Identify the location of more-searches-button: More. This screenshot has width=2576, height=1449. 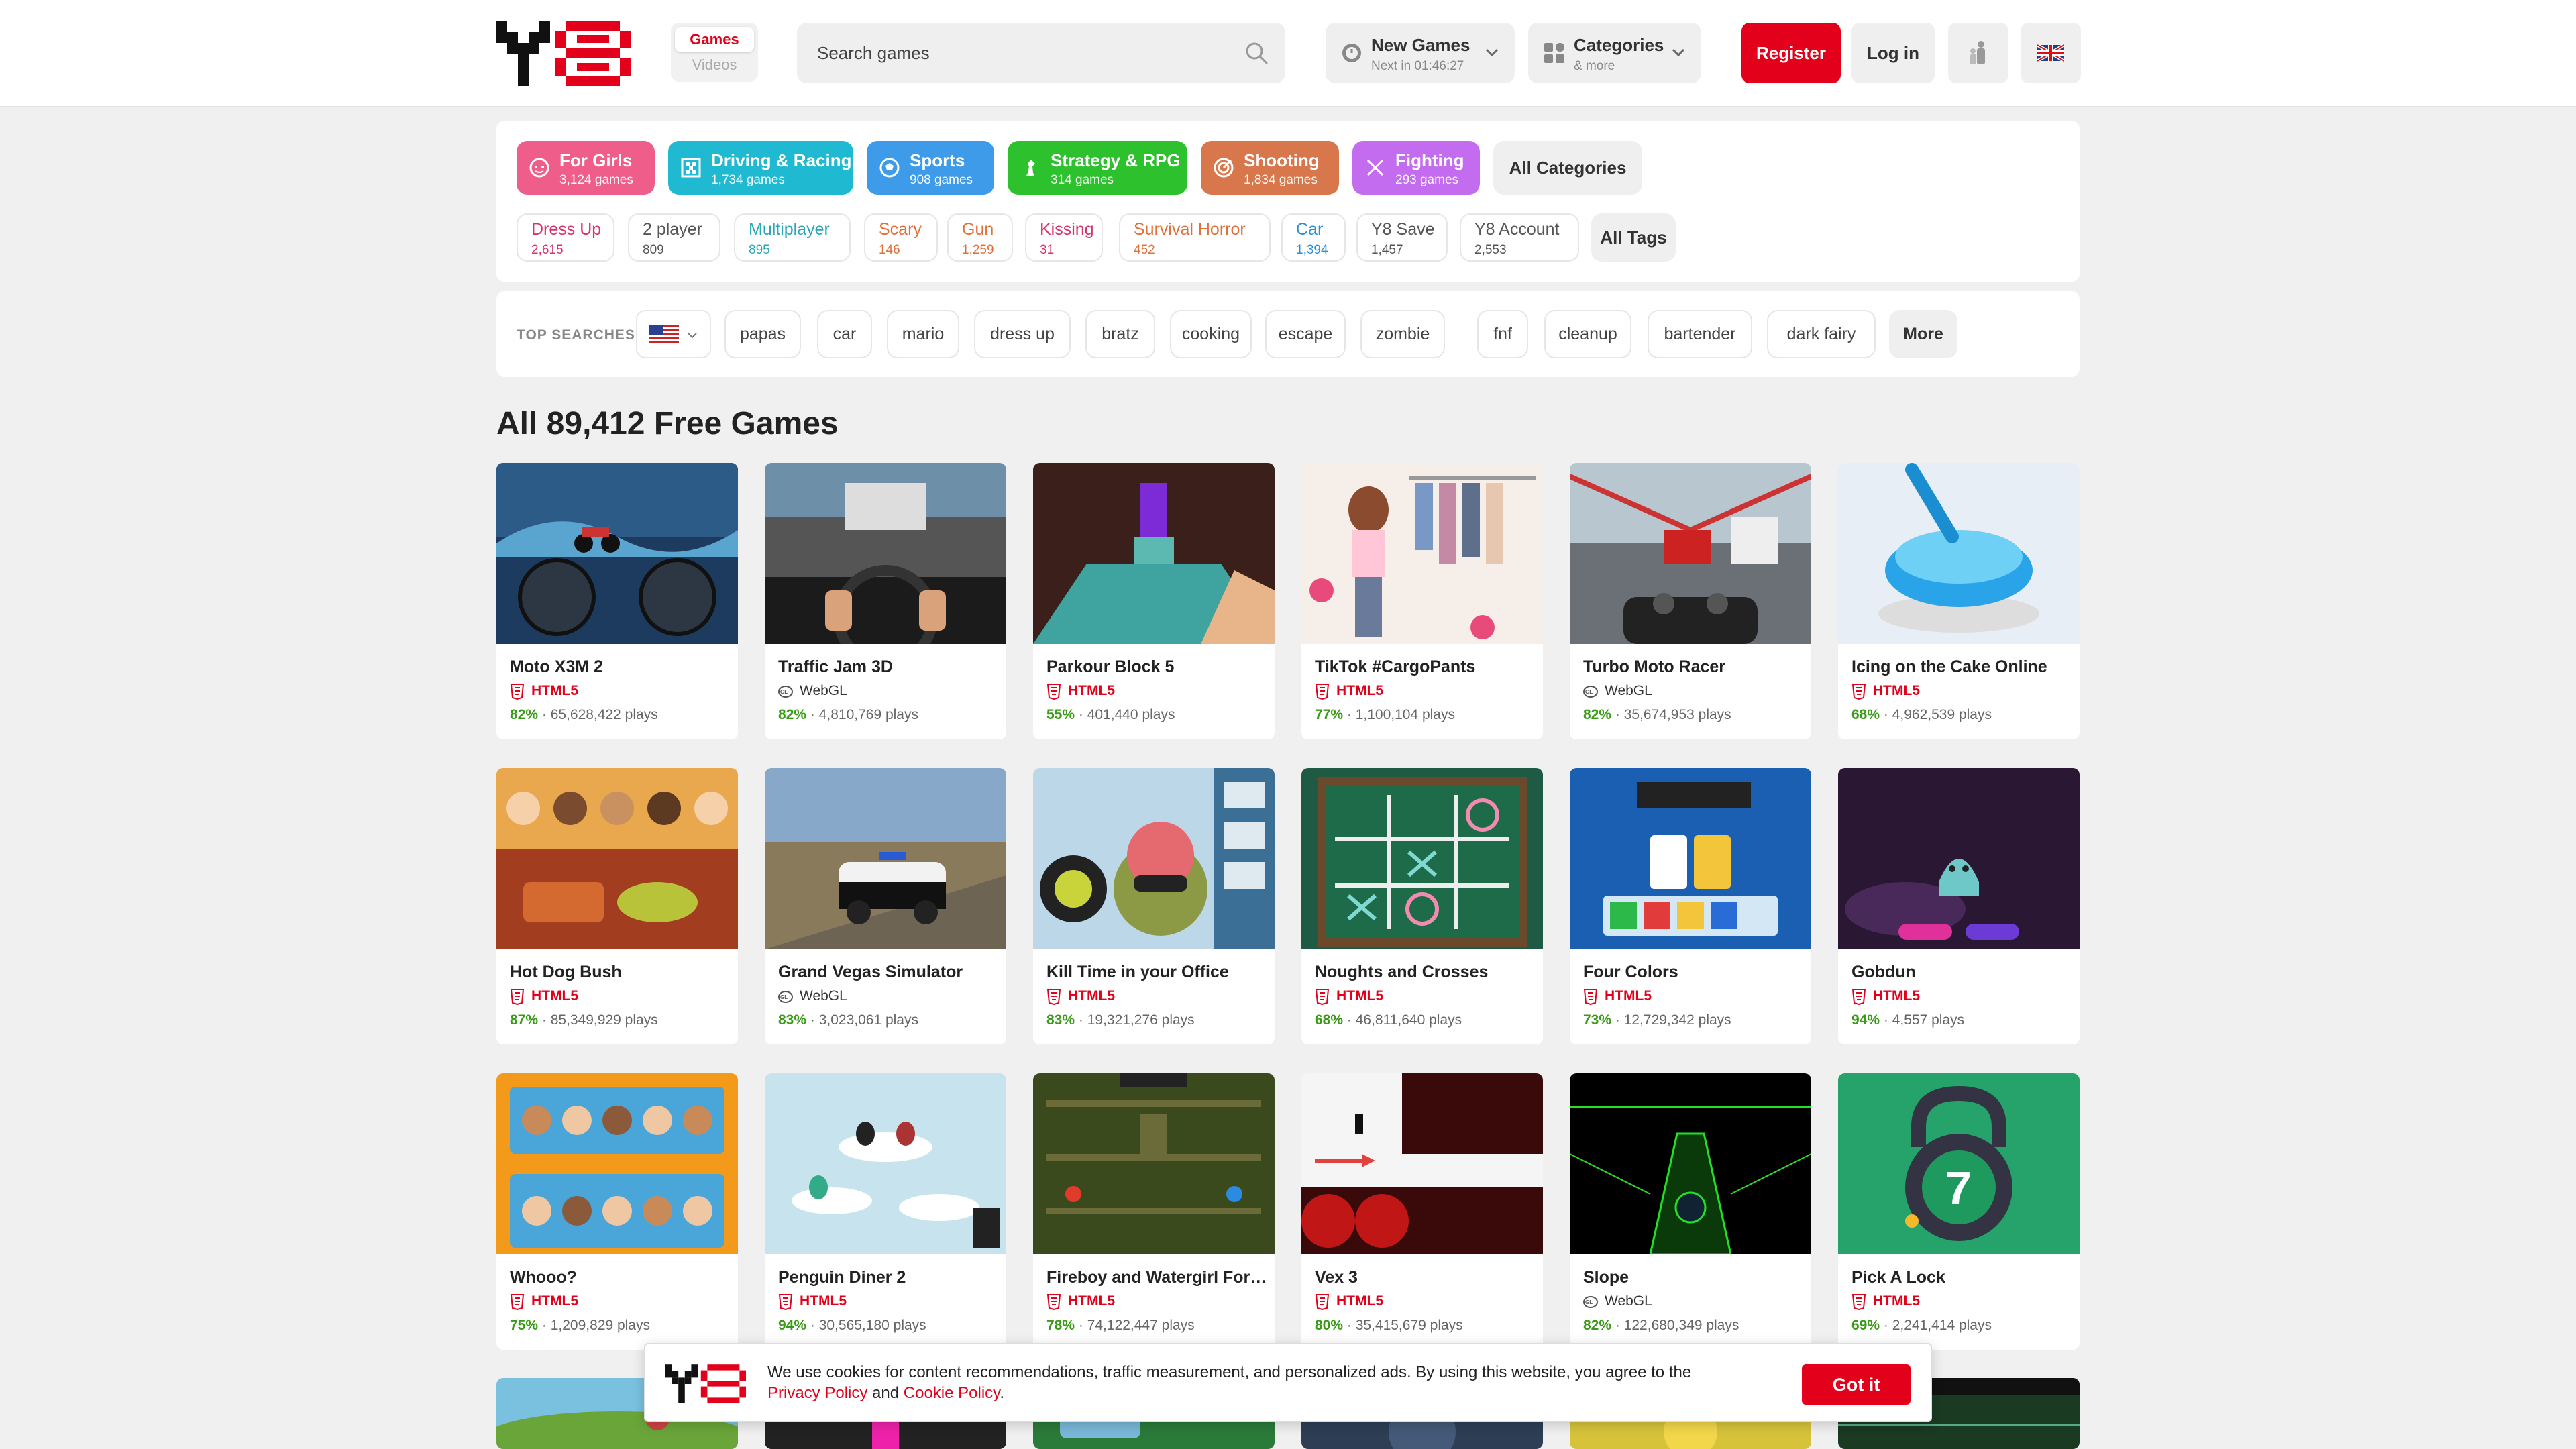
(1923, 334).